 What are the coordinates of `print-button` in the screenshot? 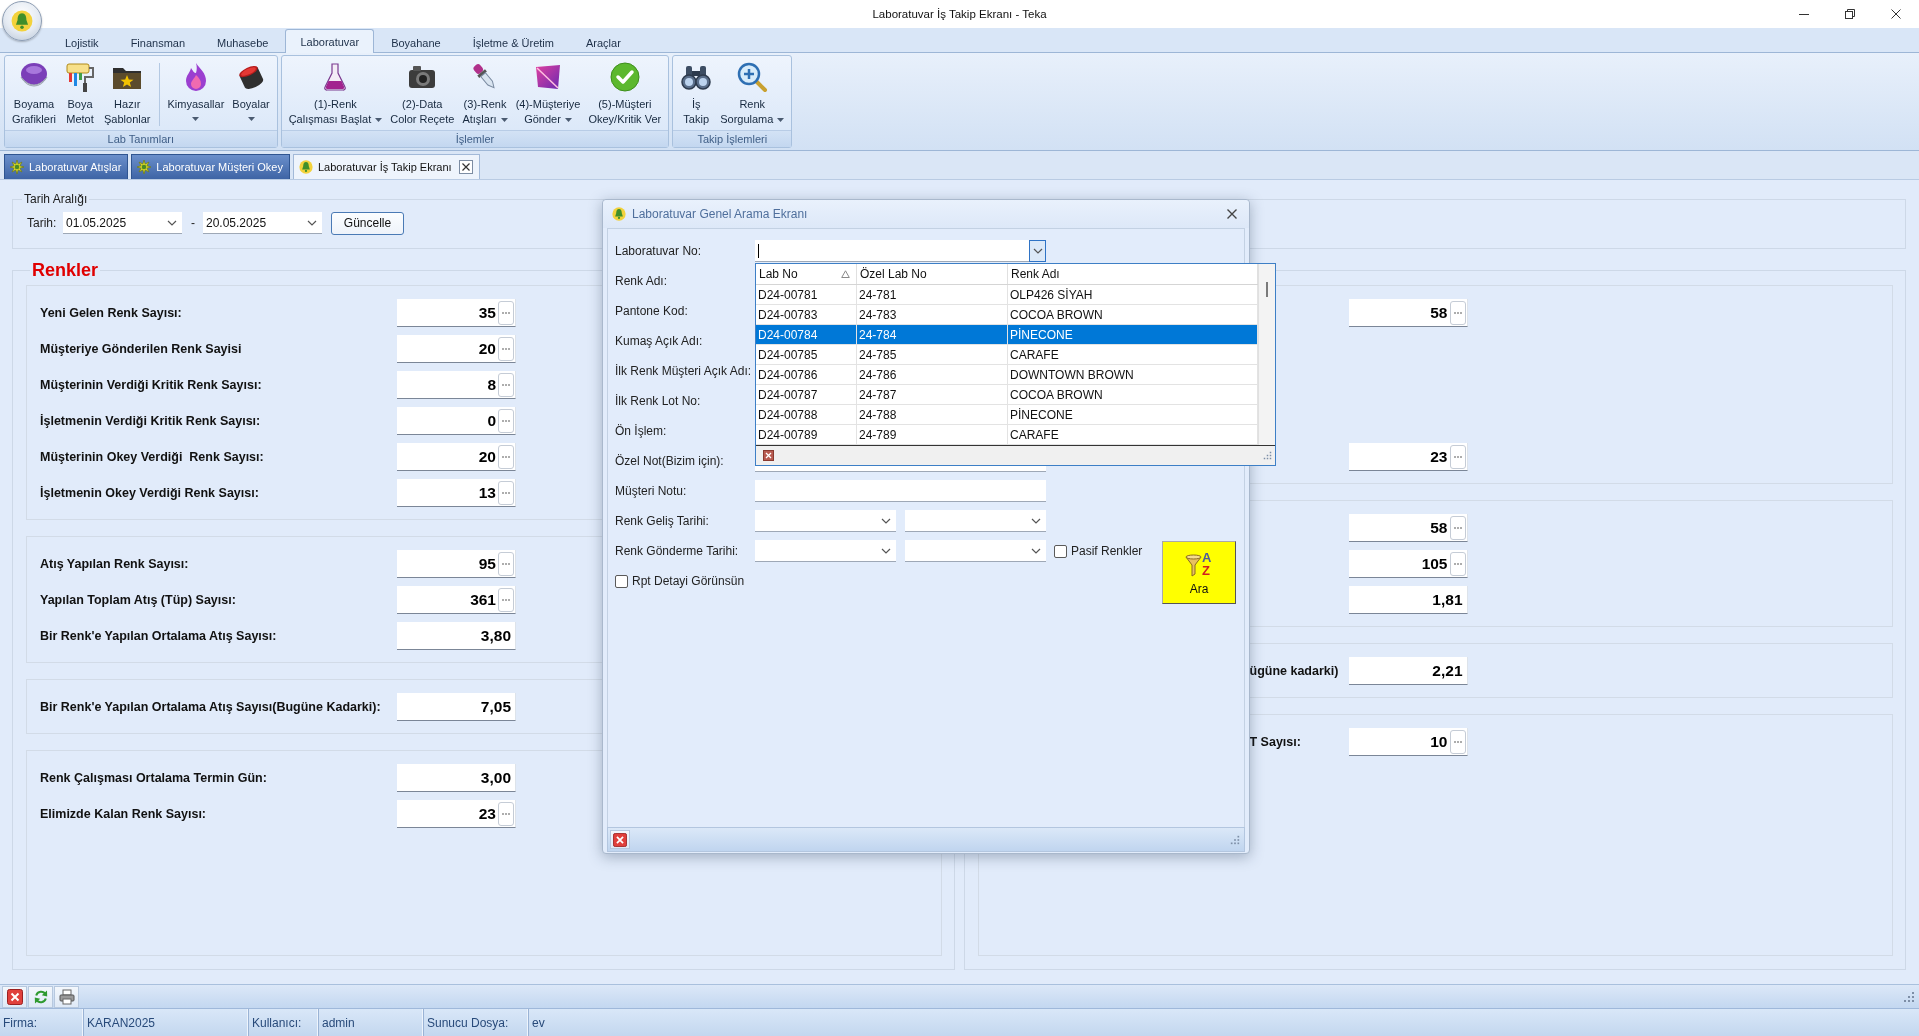 It's located at (66, 996).